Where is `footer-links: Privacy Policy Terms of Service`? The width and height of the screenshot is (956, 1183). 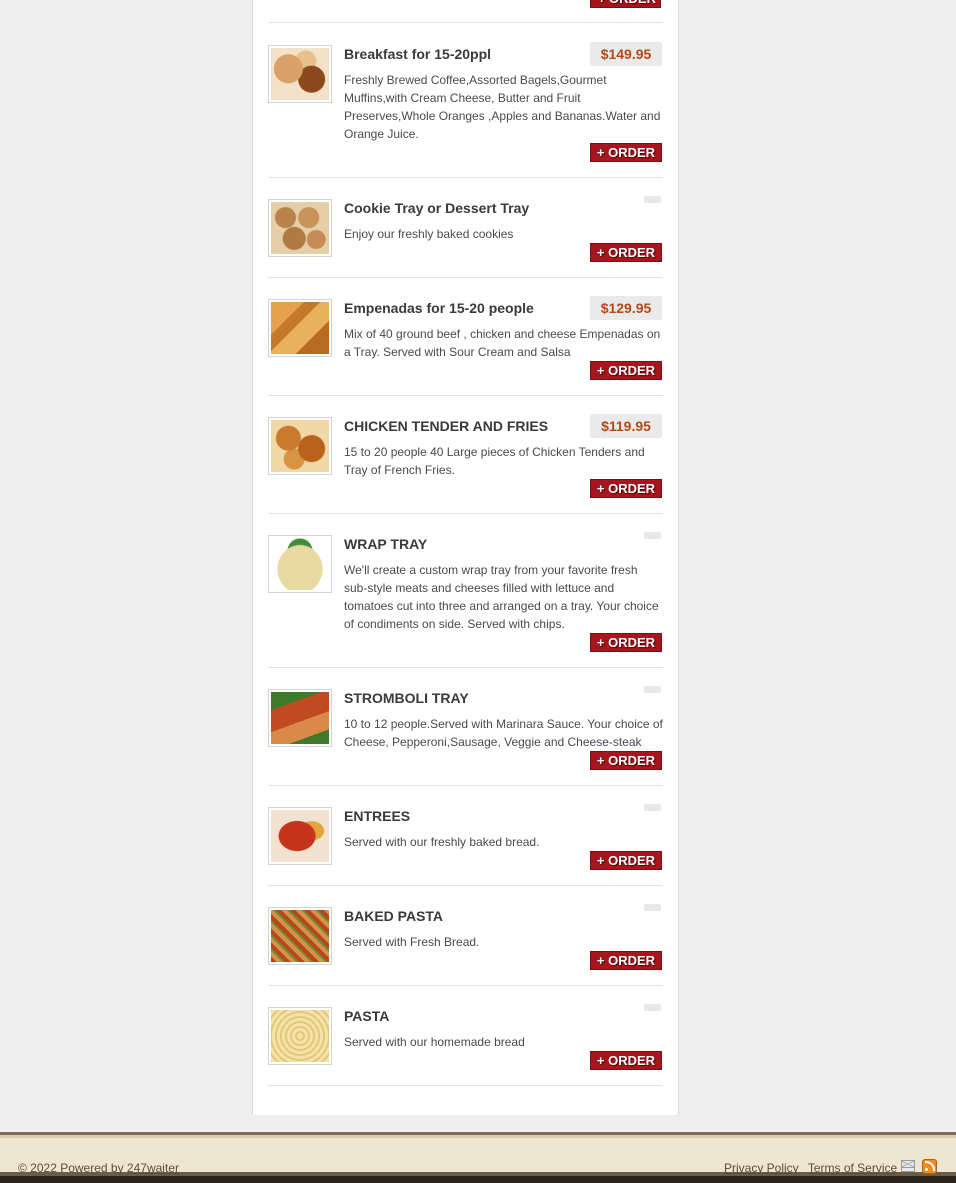 footer-links: Privacy Policy Terms of Service is located at coordinates (813, 1168).